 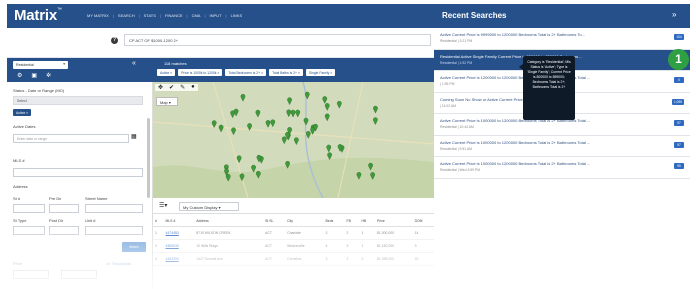 I want to click on nav-links: LINKS, so click(x=237, y=15).